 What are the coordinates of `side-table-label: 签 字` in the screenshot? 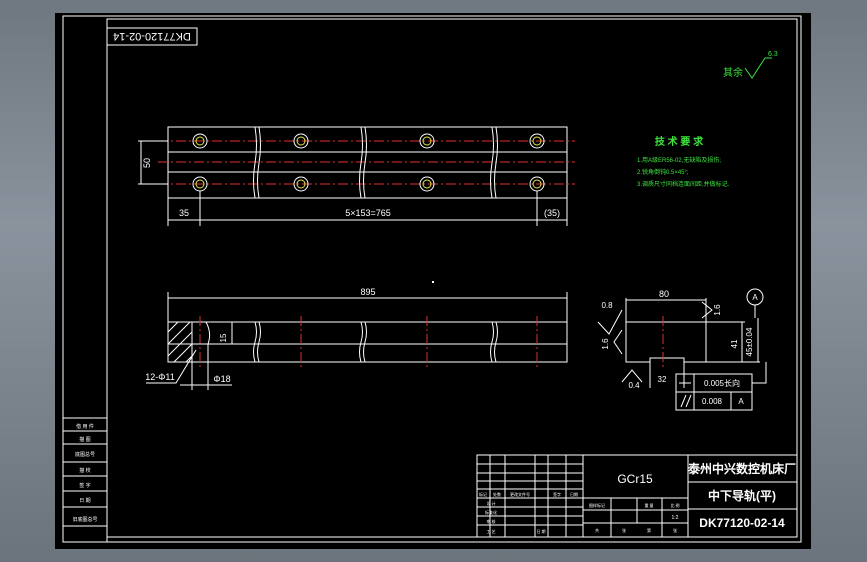 It's located at (84, 485).